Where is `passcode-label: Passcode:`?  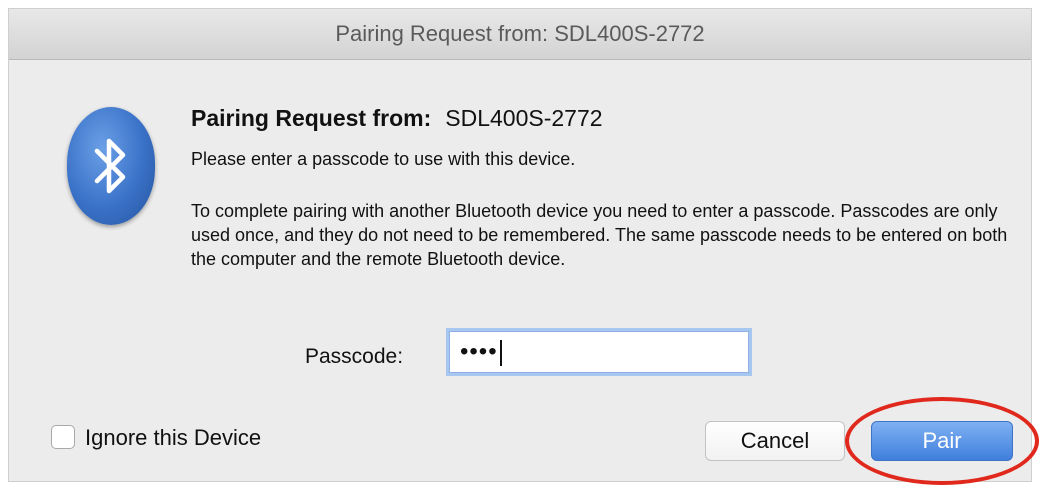
passcode-label: Passcode: is located at coordinates (354, 356).